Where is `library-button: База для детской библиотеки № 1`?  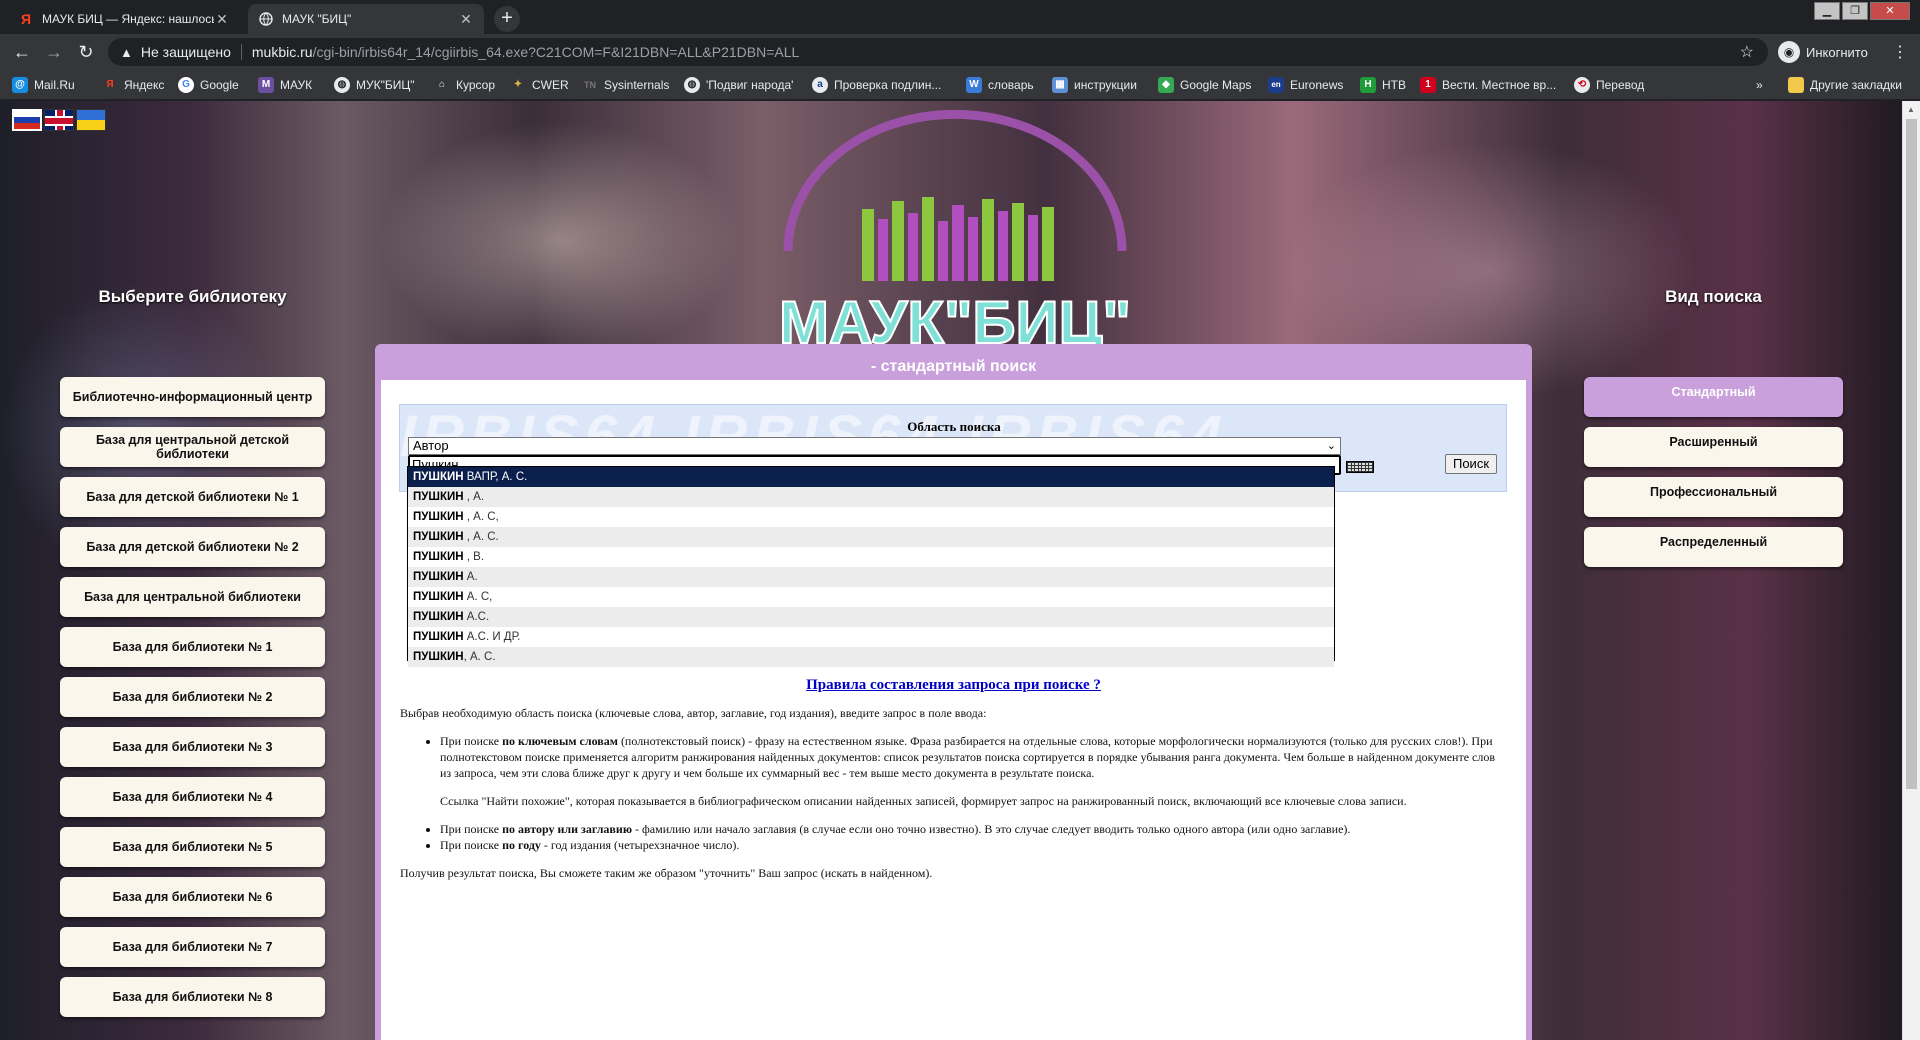 library-button: База для детской библиотеки № 1 is located at coordinates (192, 497).